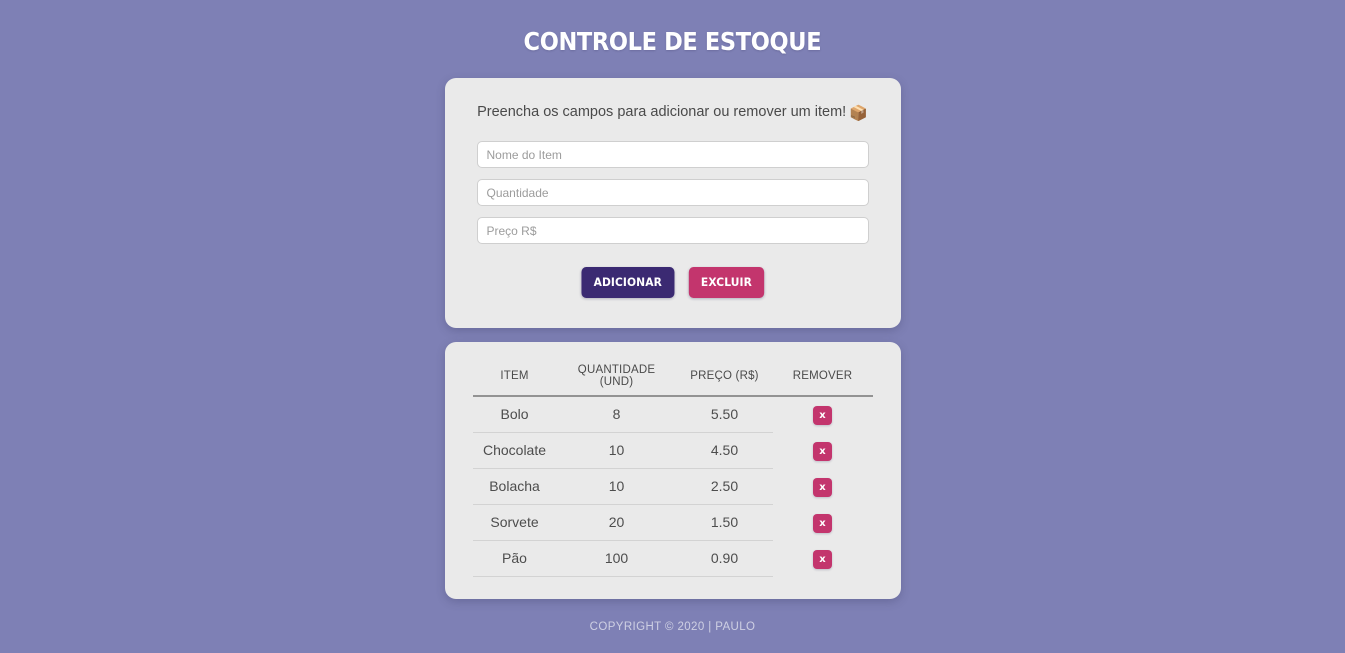 This screenshot has width=1345, height=653. What do you see at coordinates (514, 522) in the screenshot?
I see `cell-item: Sorvete` at bounding box center [514, 522].